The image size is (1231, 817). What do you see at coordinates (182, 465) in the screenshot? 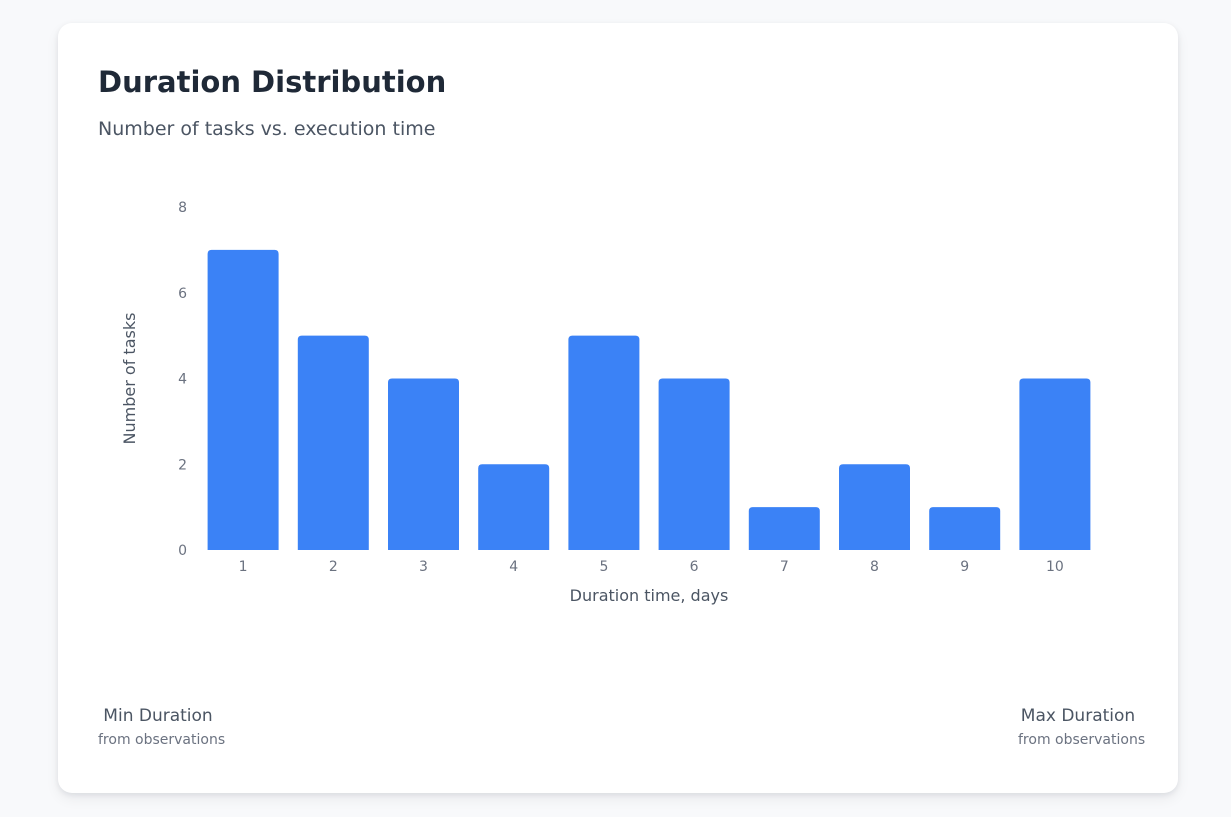
I see `y-tick-label: 2` at bounding box center [182, 465].